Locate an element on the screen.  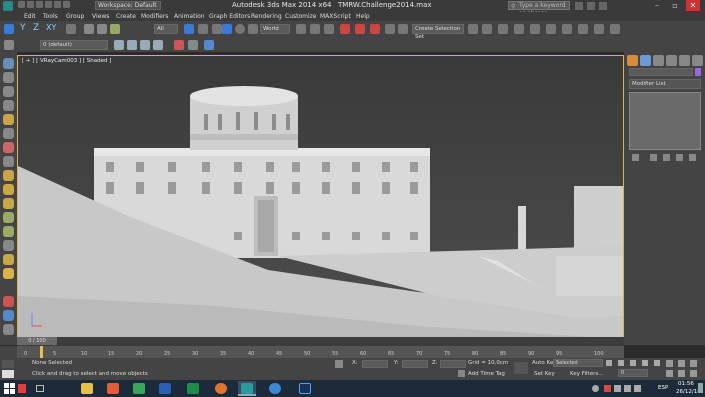
taskbar-firefox is located at coordinates (221, 388).